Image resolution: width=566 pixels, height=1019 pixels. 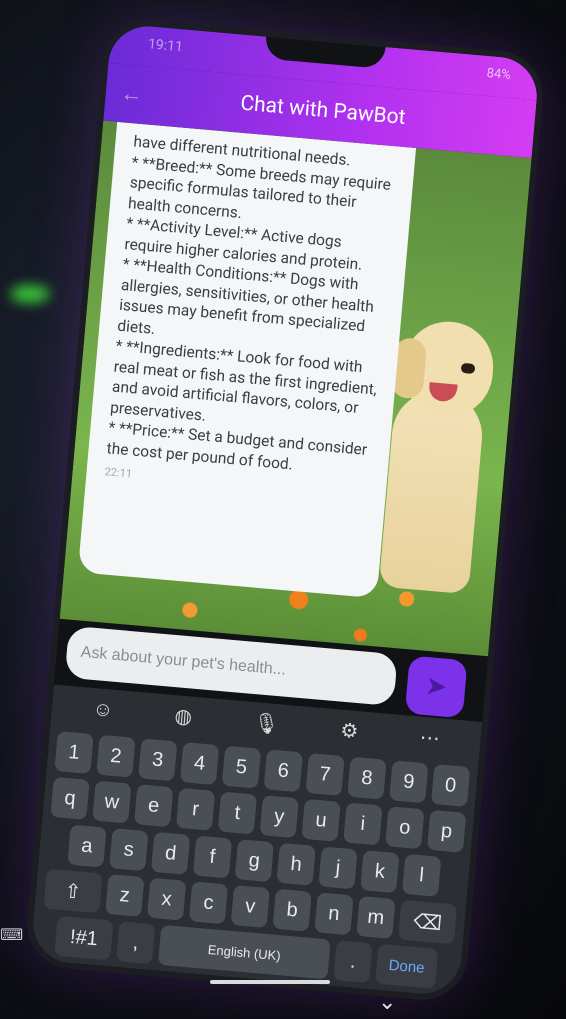 What do you see at coordinates (244, 952) in the screenshot?
I see `space-key: English (UK)` at bounding box center [244, 952].